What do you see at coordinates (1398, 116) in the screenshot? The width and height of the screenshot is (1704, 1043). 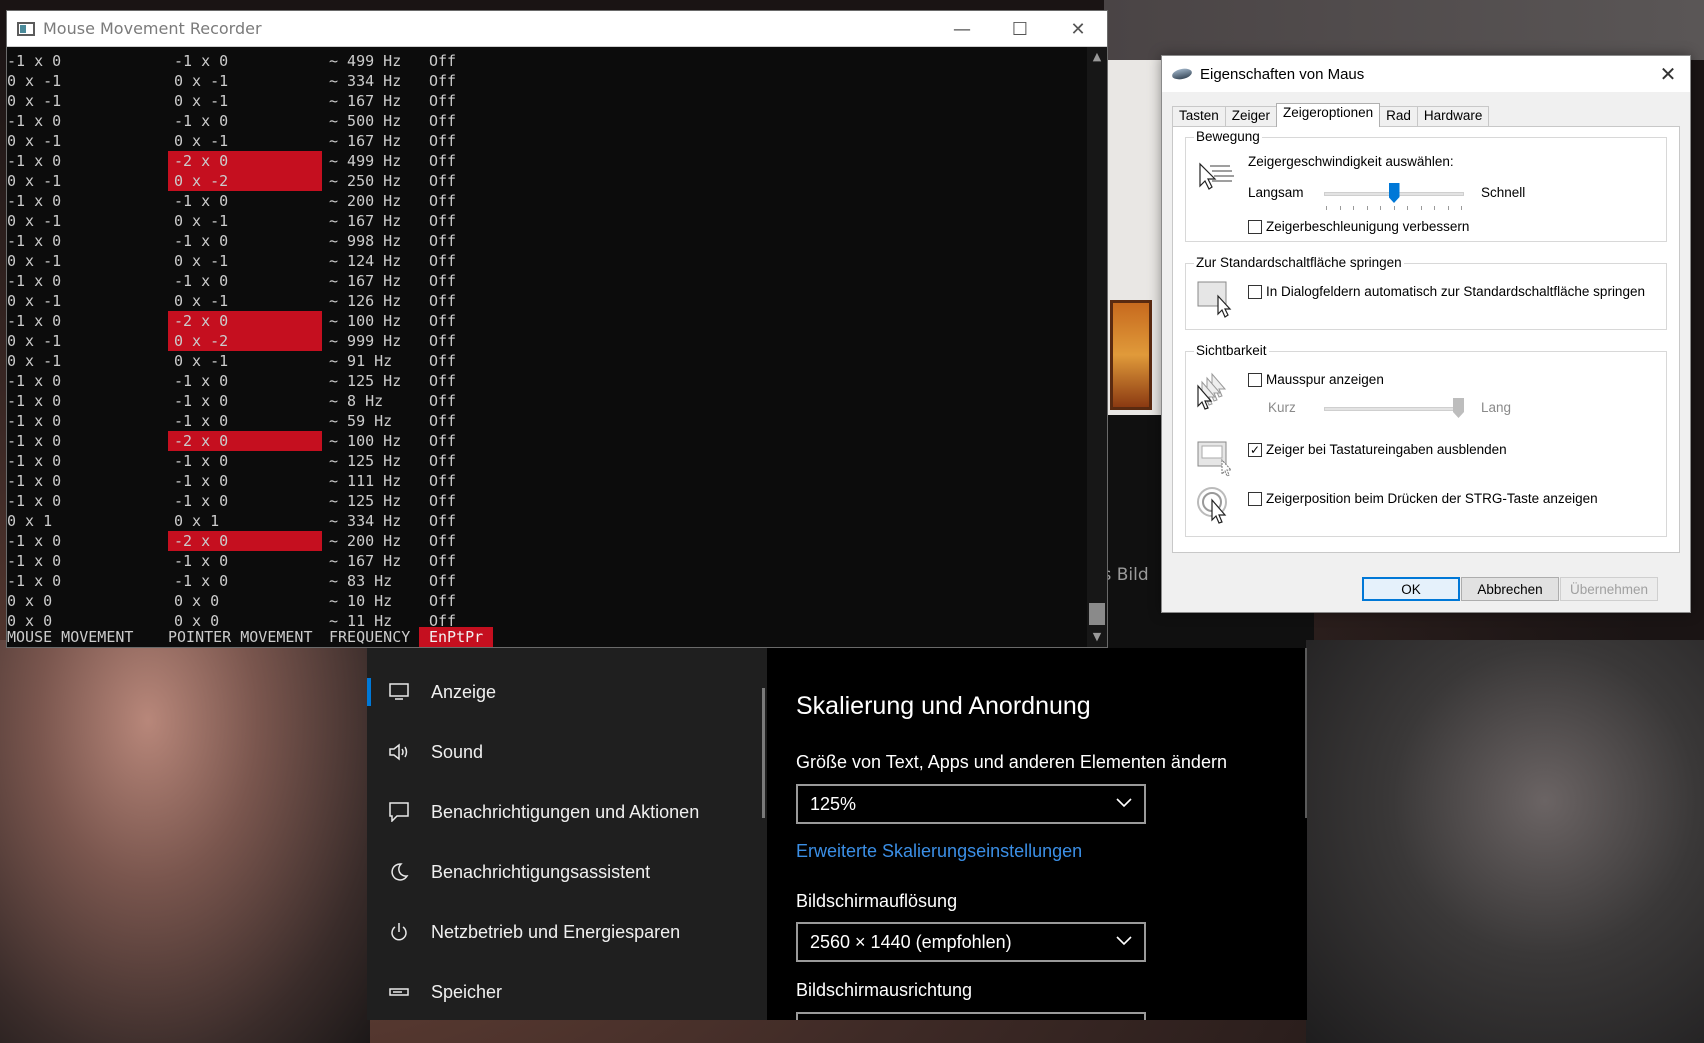 I see `tab-rad: Rad` at bounding box center [1398, 116].